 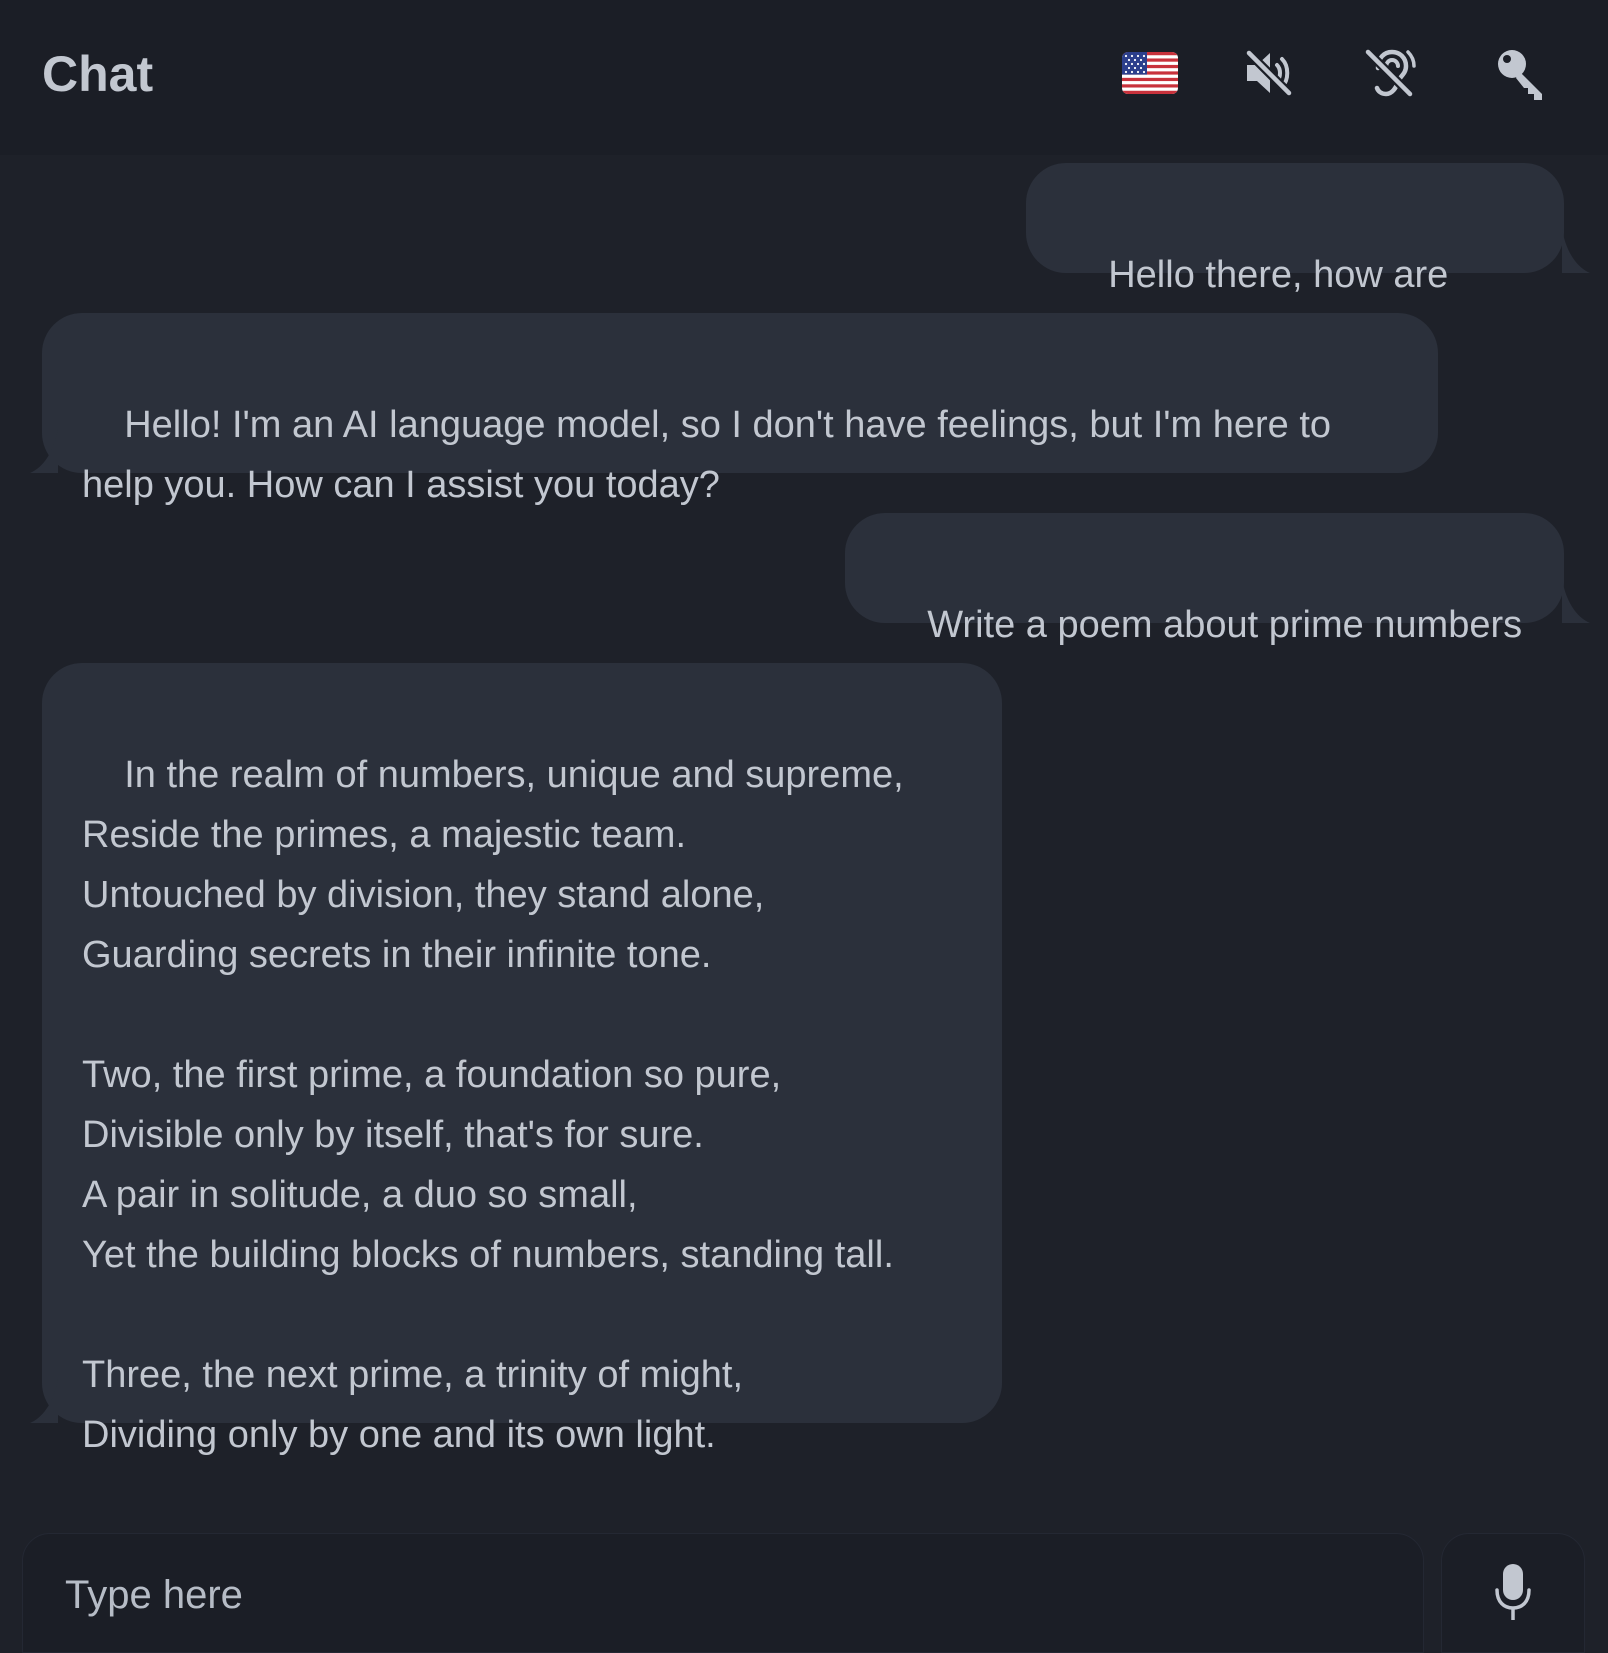 I want to click on speaker-muted-icon, so click(x=1269, y=73).